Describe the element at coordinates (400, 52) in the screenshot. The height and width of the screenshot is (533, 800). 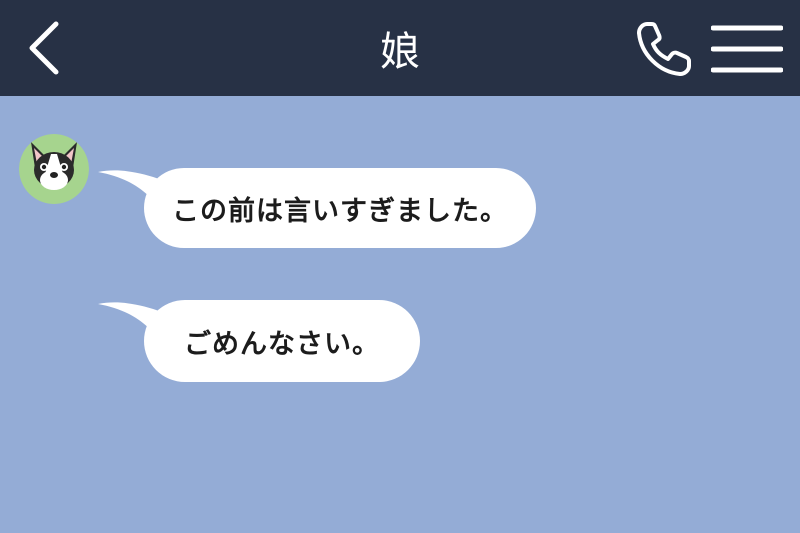
I see `chat-title: 娘` at that location.